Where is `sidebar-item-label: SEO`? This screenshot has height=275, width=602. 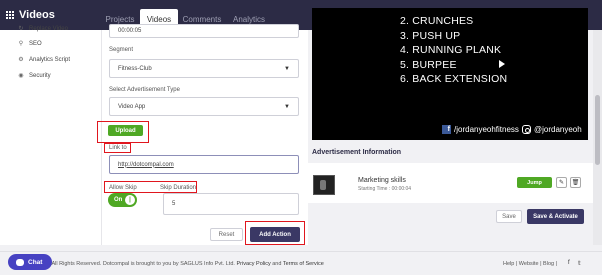 sidebar-item-label: SEO is located at coordinates (35, 44).